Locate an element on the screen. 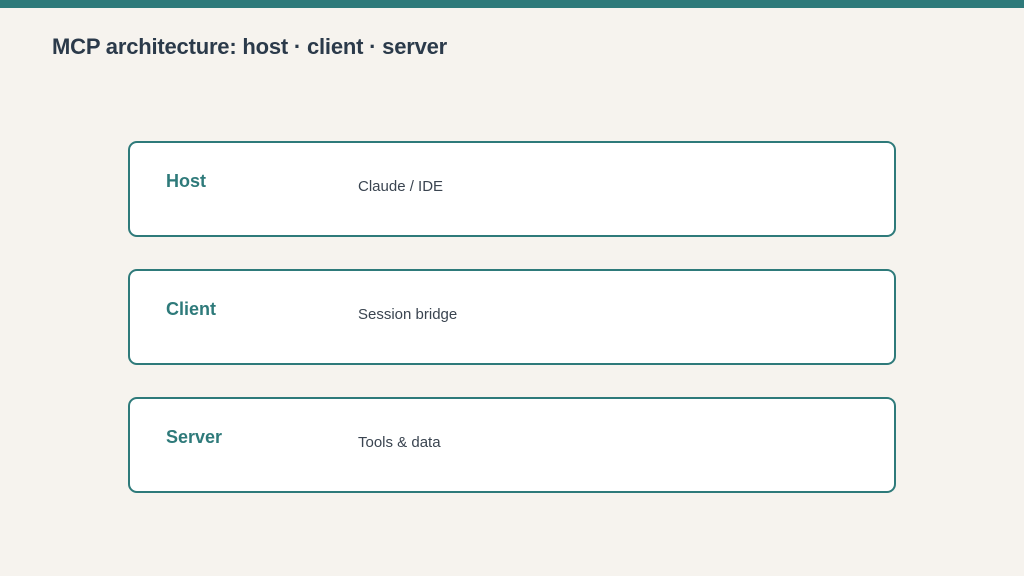 Image resolution: width=1024 pixels, height=576 pixels. layer-card-server: Server Tools & data is located at coordinates (512, 445).